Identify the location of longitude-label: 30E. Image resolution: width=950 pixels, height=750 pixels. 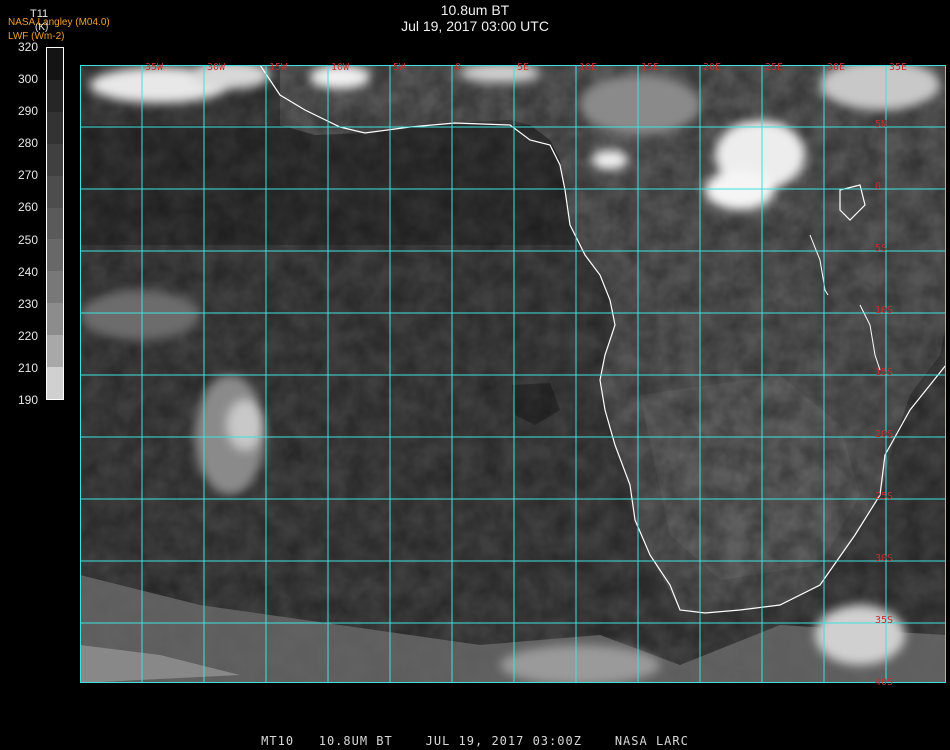
(836, 67).